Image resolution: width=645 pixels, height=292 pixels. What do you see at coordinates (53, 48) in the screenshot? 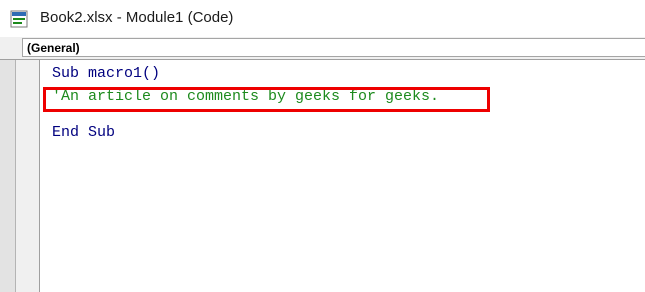
I see `object-dropdown-value: (General)` at bounding box center [53, 48].